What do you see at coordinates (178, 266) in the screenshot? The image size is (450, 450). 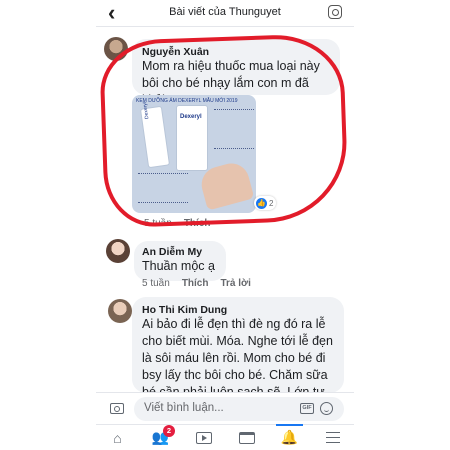 I see `comment-text: Thuần mộc ạ` at bounding box center [178, 266].